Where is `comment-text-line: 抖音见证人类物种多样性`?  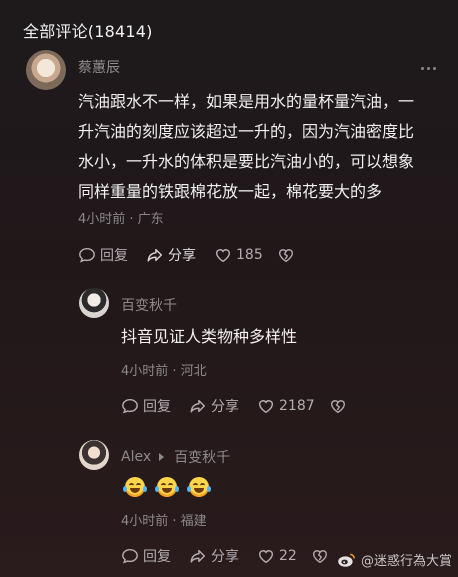
comment-text-line: 抖音见证人类物种多样性 is located at coordinates (209, 336).